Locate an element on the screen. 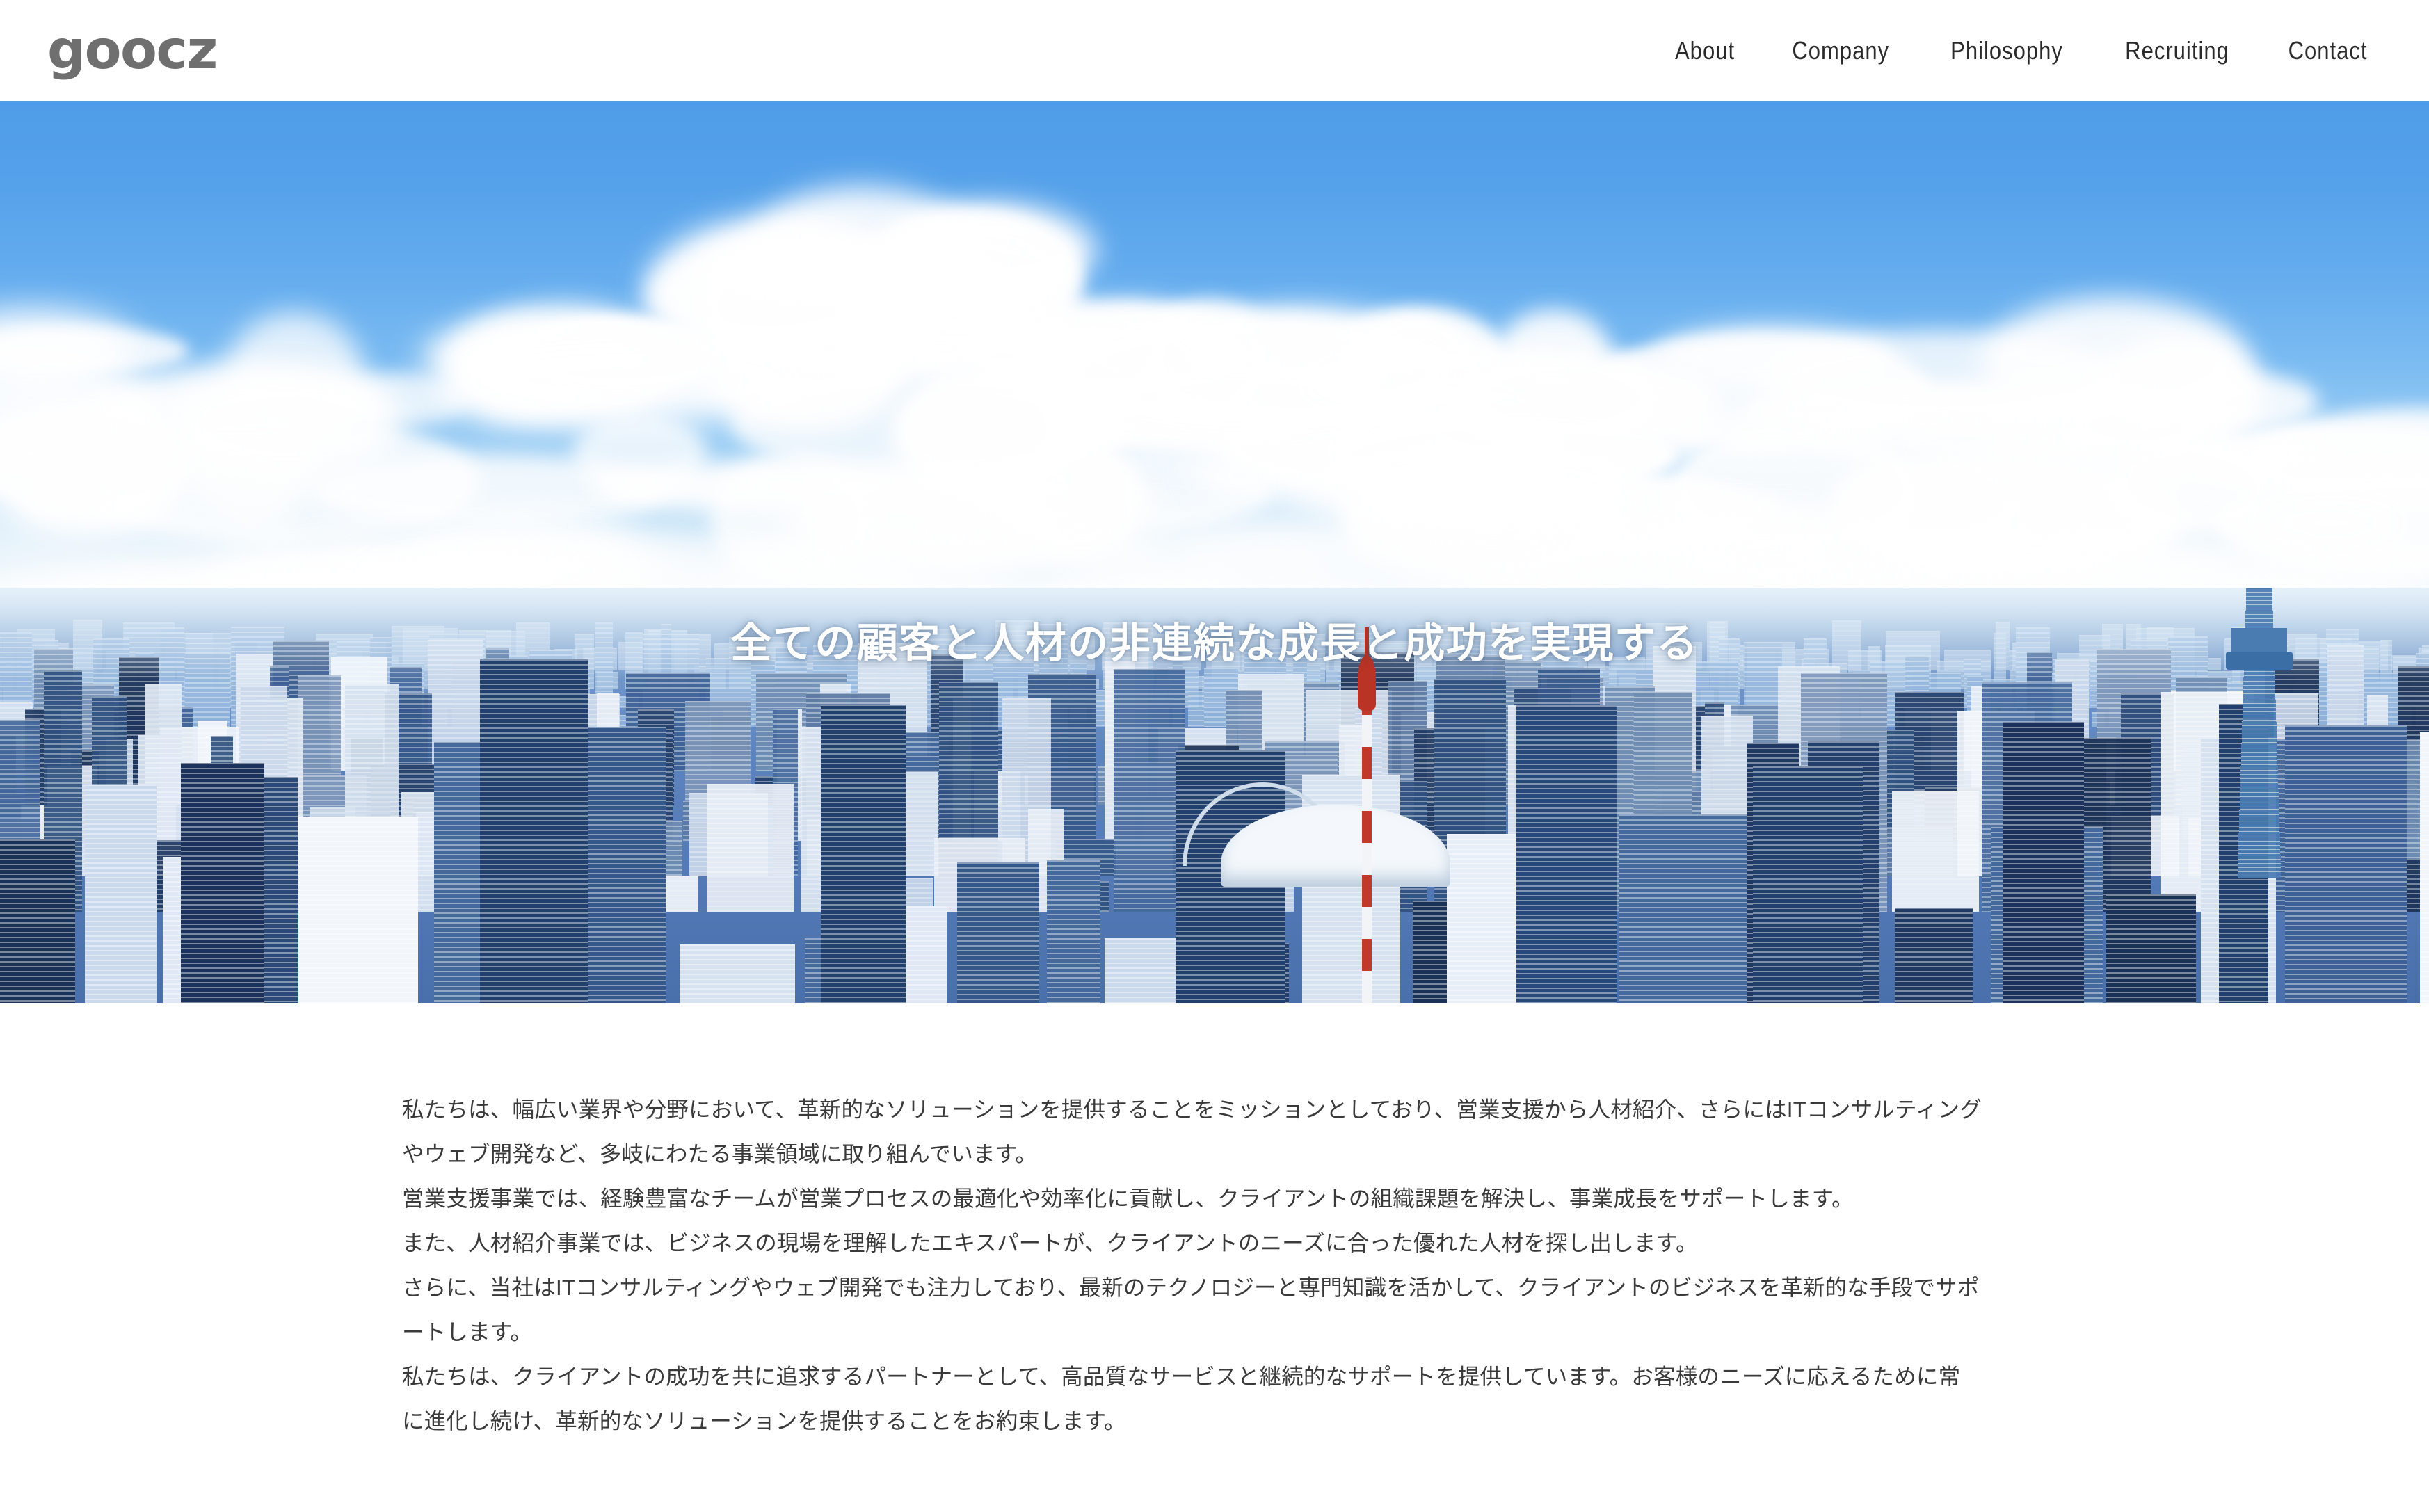 The width and height of the screenshot is (2429, 1512). about-line: に進化し続け、革新的なソリューションを提供することをお約束します。 is located at coordinates (764, 1421).